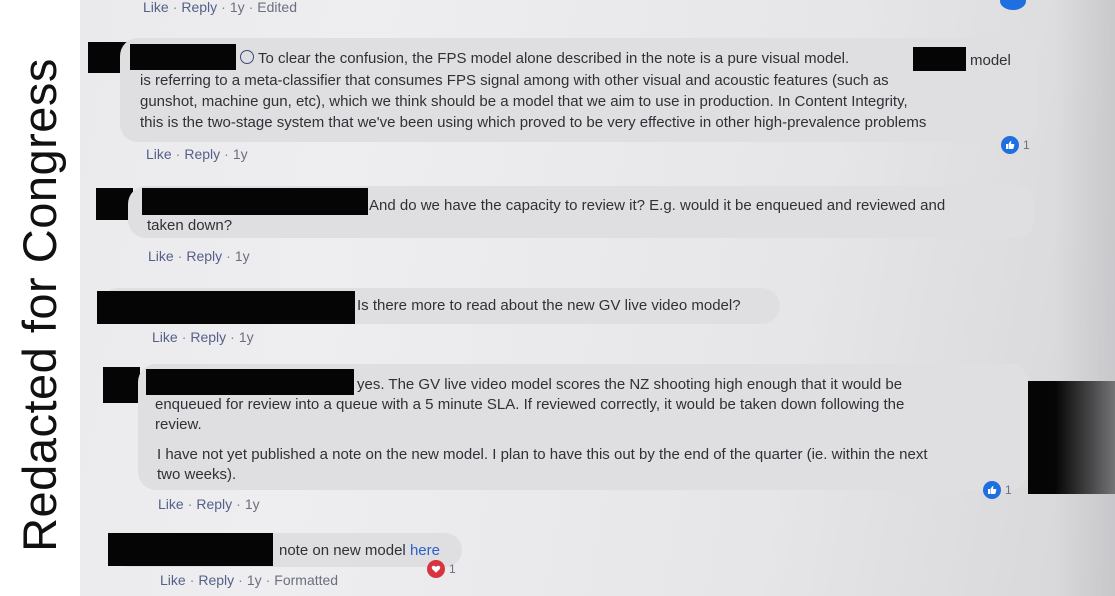 The image size is (1115, 596). I want to click on note-link: here, so click(425, 550).